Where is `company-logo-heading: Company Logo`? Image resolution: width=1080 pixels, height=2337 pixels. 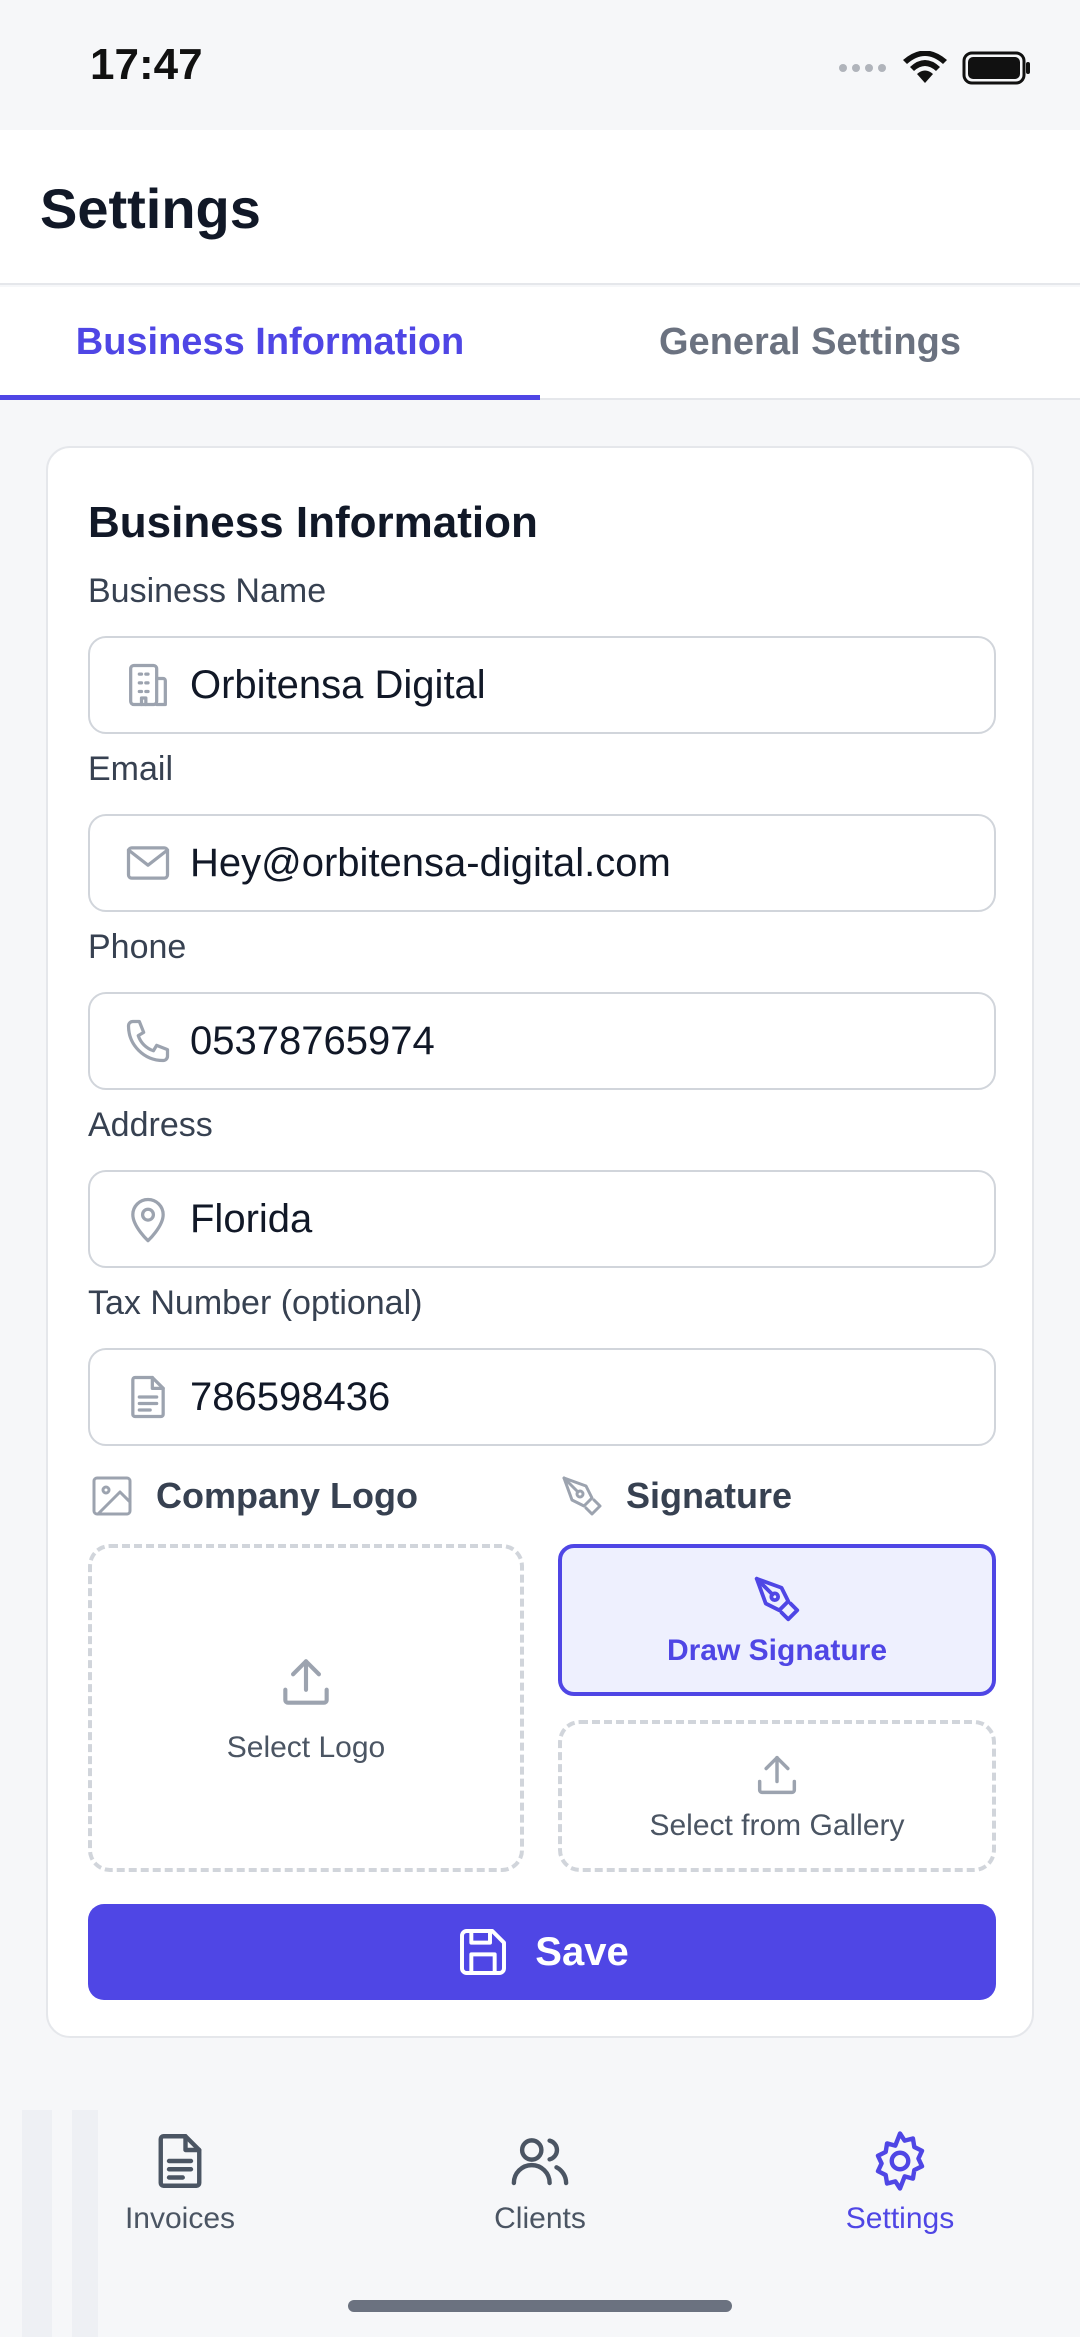
company-logo-heading: Company Logo is located at coordinates (253, 1496).